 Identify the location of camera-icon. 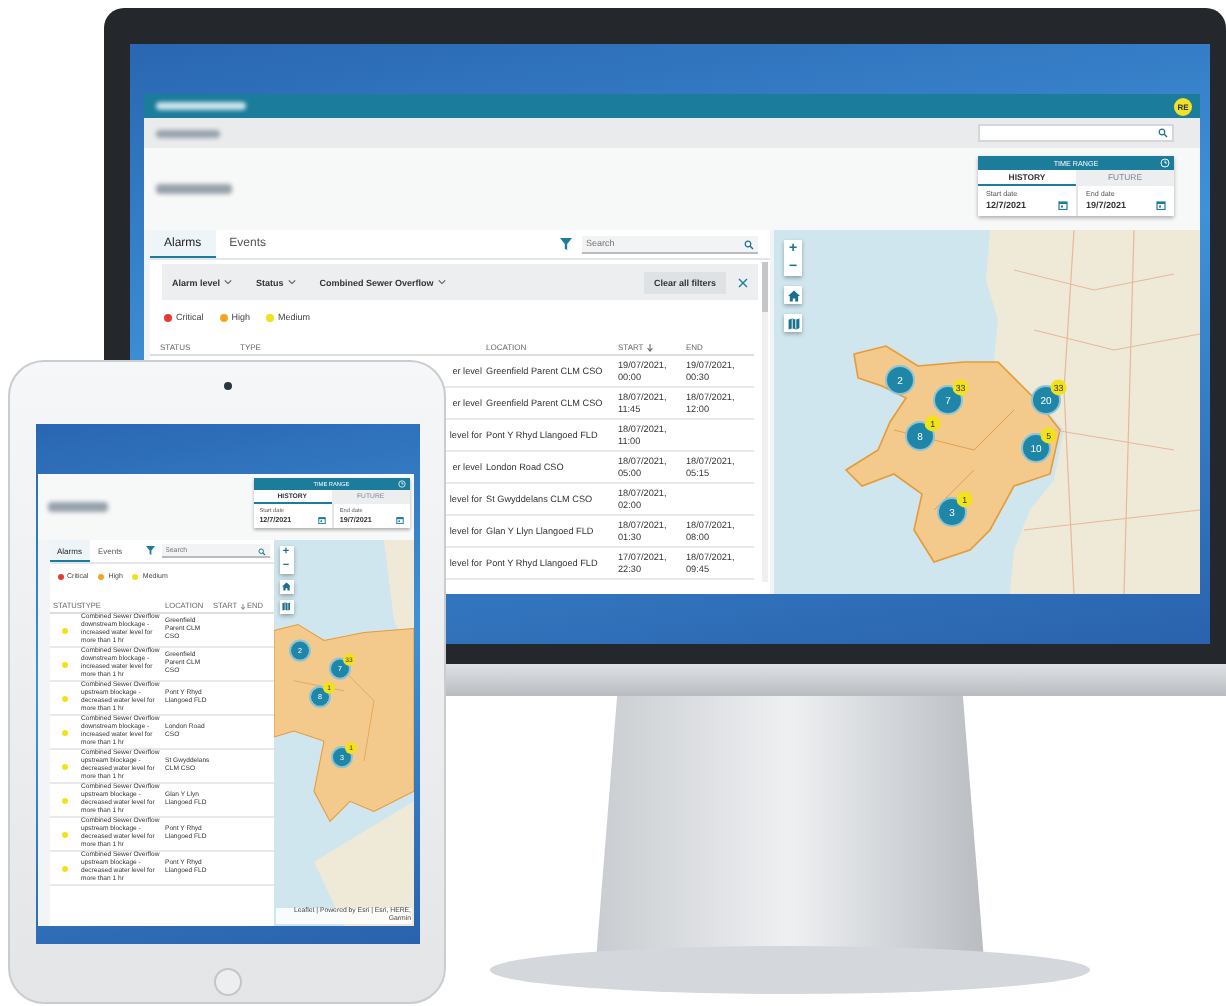
(227, 386).